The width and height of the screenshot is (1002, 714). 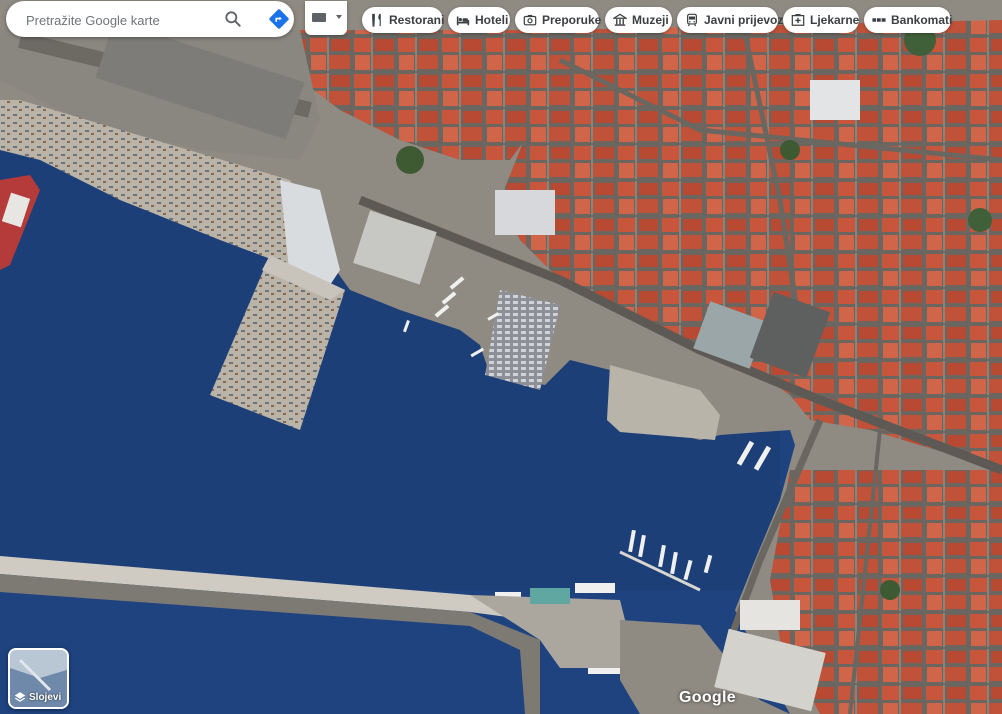 I want to click on search-icon, so click(x=233, y=19).